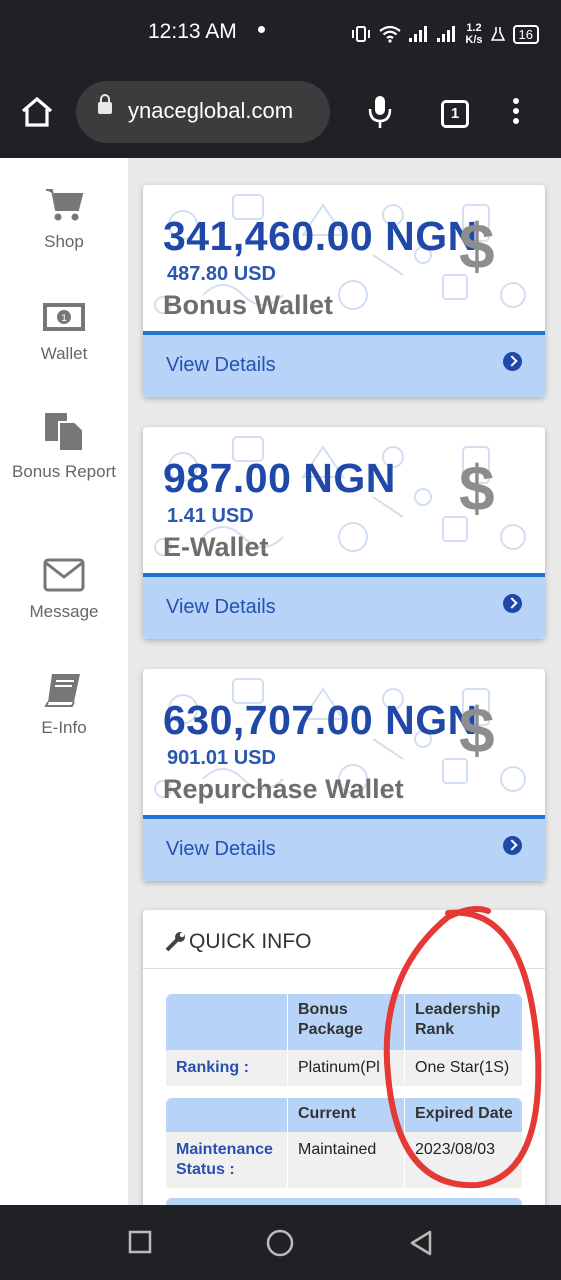 This screenshot has width=561, height=1280. What do you see at coordinates (140, 1242) in the screenshot?
I see `recent-apps-icon` at bounding box center [140, 1242].